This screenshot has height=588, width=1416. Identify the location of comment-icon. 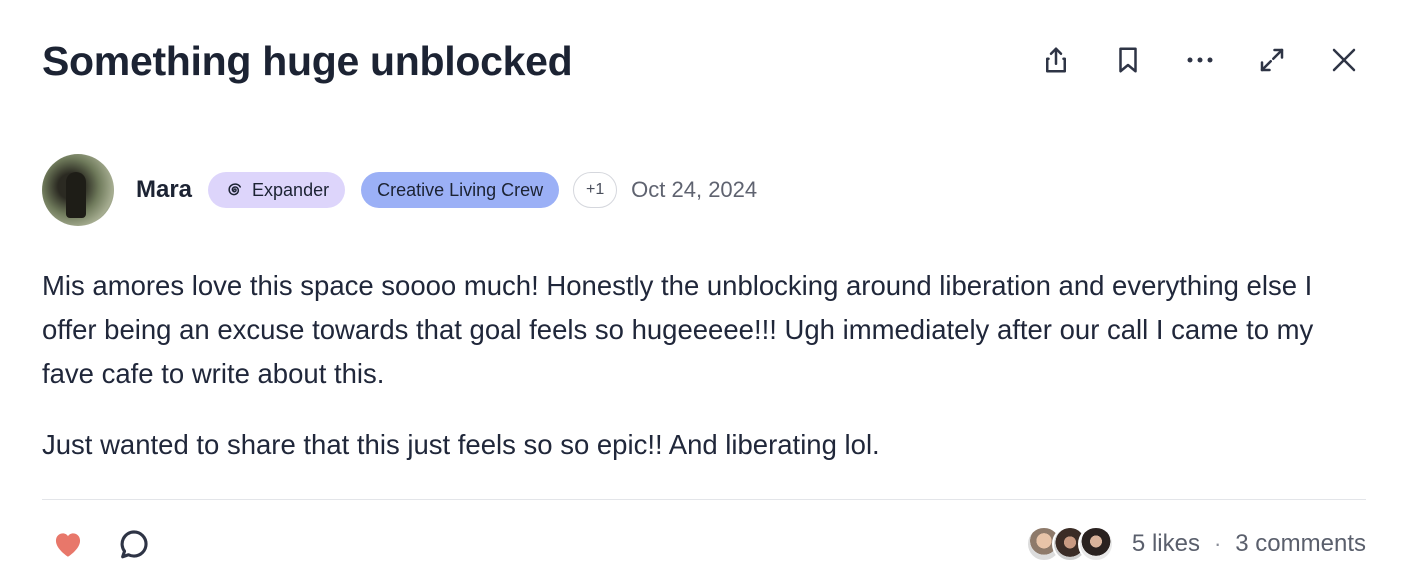
(134, 544).